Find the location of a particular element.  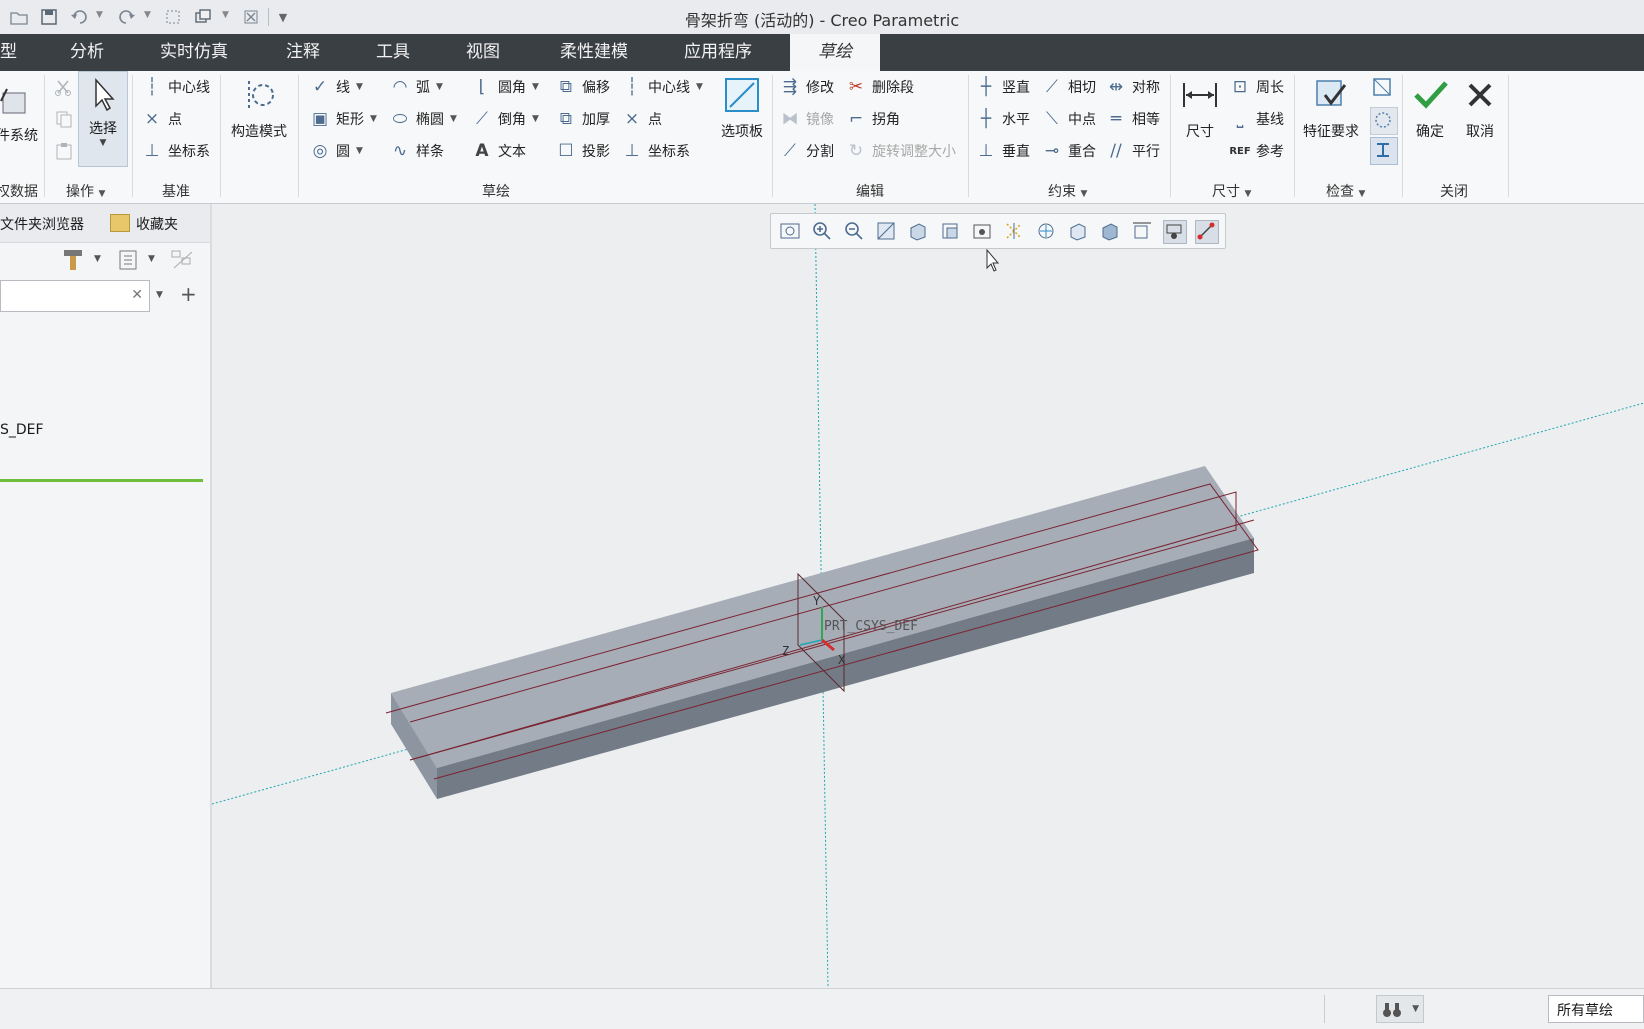

horizontal-constraint-button: ┼ 水平 is located at coordinates (1003, 119).